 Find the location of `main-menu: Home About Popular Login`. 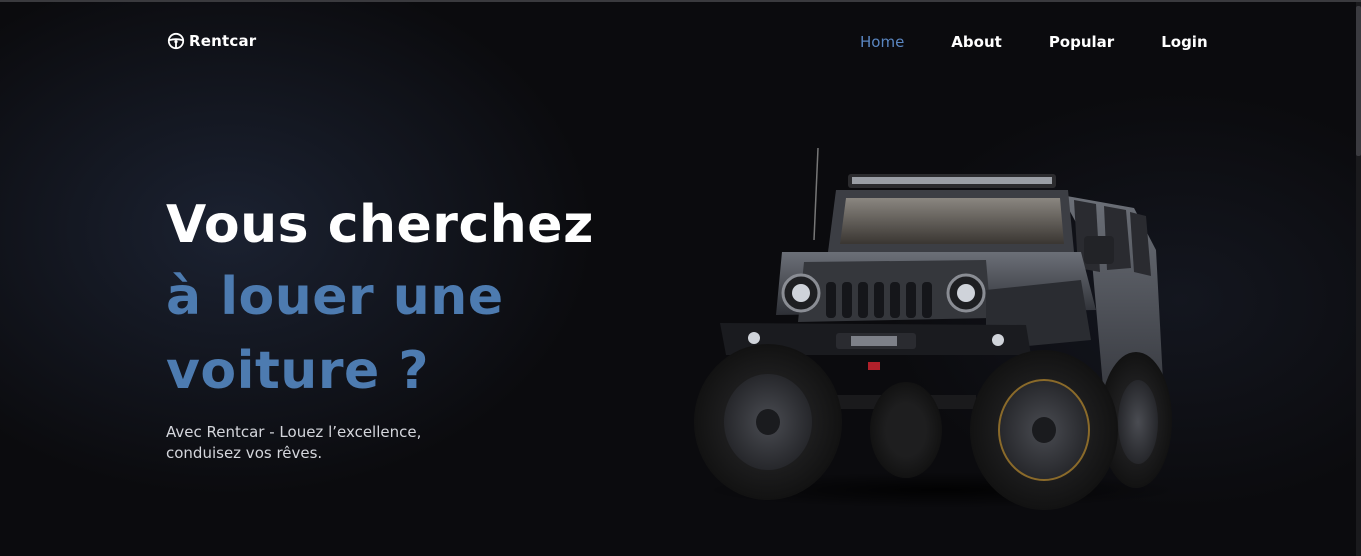

main-menu: Home About Popular Login is located at coordinates (1034, 42).